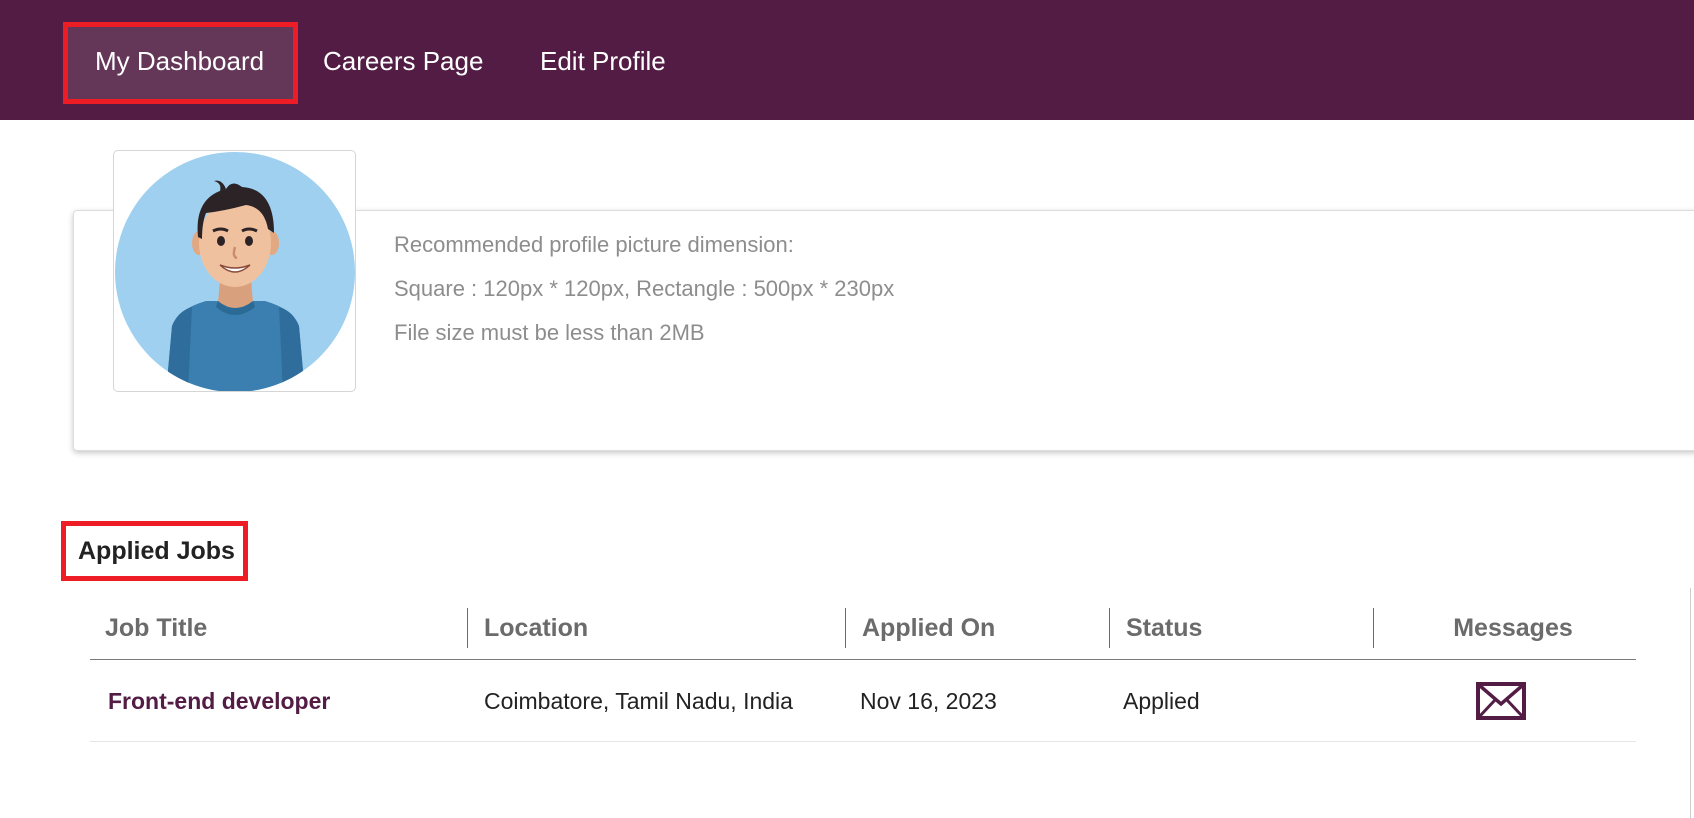 The width and height of the screenshot is (1694, 818). I want to click on job-title-link: Front-end developer, so click(219, 701).